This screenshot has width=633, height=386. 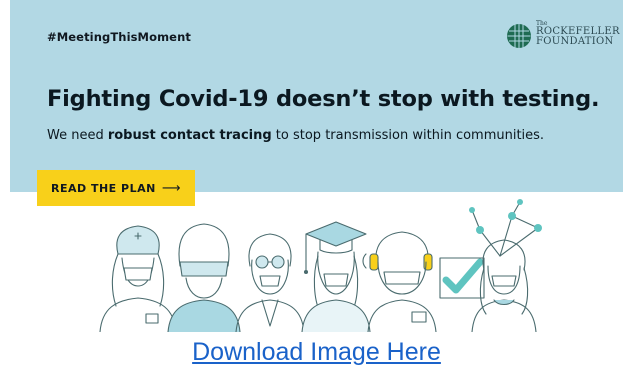 What do you see at coordinates (270, 282) in the screenshot?
I see `scientist-icon` at bounding box center [270, 282].